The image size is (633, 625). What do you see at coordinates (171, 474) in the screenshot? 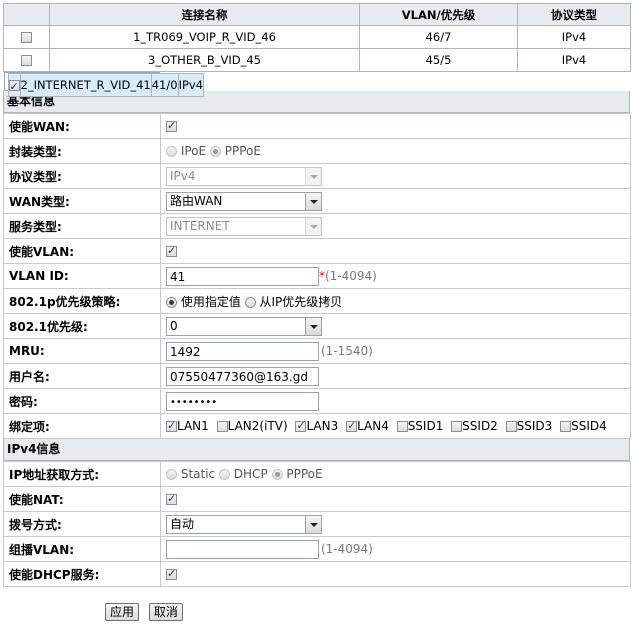
I see `addr-static-radio` at bounding box center [171, 474].